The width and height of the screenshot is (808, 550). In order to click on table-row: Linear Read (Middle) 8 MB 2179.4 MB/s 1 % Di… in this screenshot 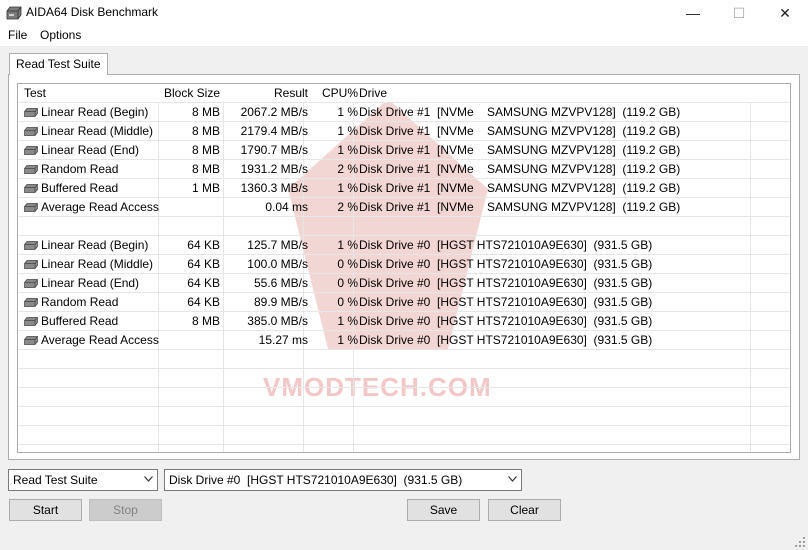, I will do `click(404, 131)`.